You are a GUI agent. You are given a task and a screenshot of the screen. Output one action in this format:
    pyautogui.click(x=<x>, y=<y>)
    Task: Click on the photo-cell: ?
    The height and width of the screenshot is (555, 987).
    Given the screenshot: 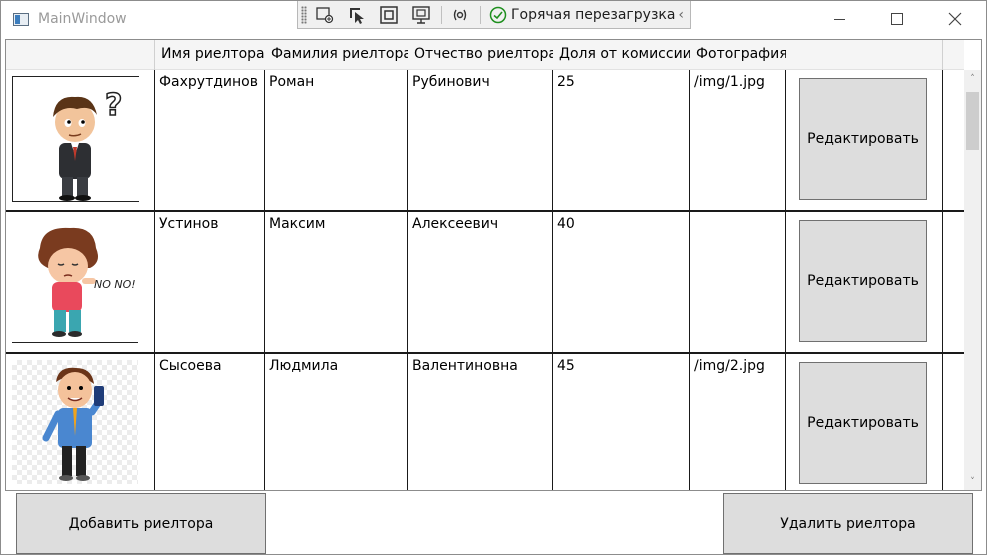 What is the action you would take?
    pyautogui.click(x=80, y=140)
    